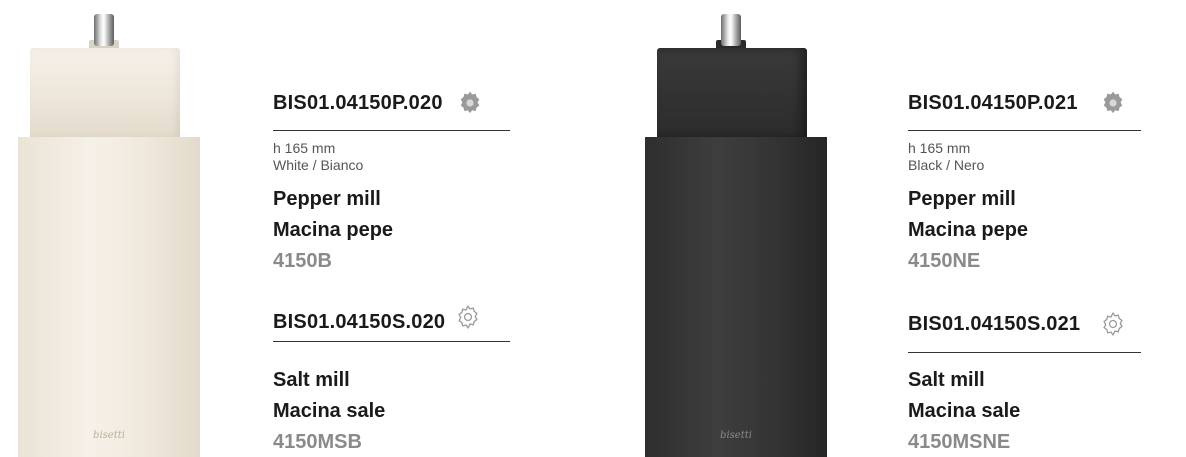  Describe the element at coordinates (993, 102) in the screenshot. I see `pepper-code: BIS01.04150P.021` at that location.